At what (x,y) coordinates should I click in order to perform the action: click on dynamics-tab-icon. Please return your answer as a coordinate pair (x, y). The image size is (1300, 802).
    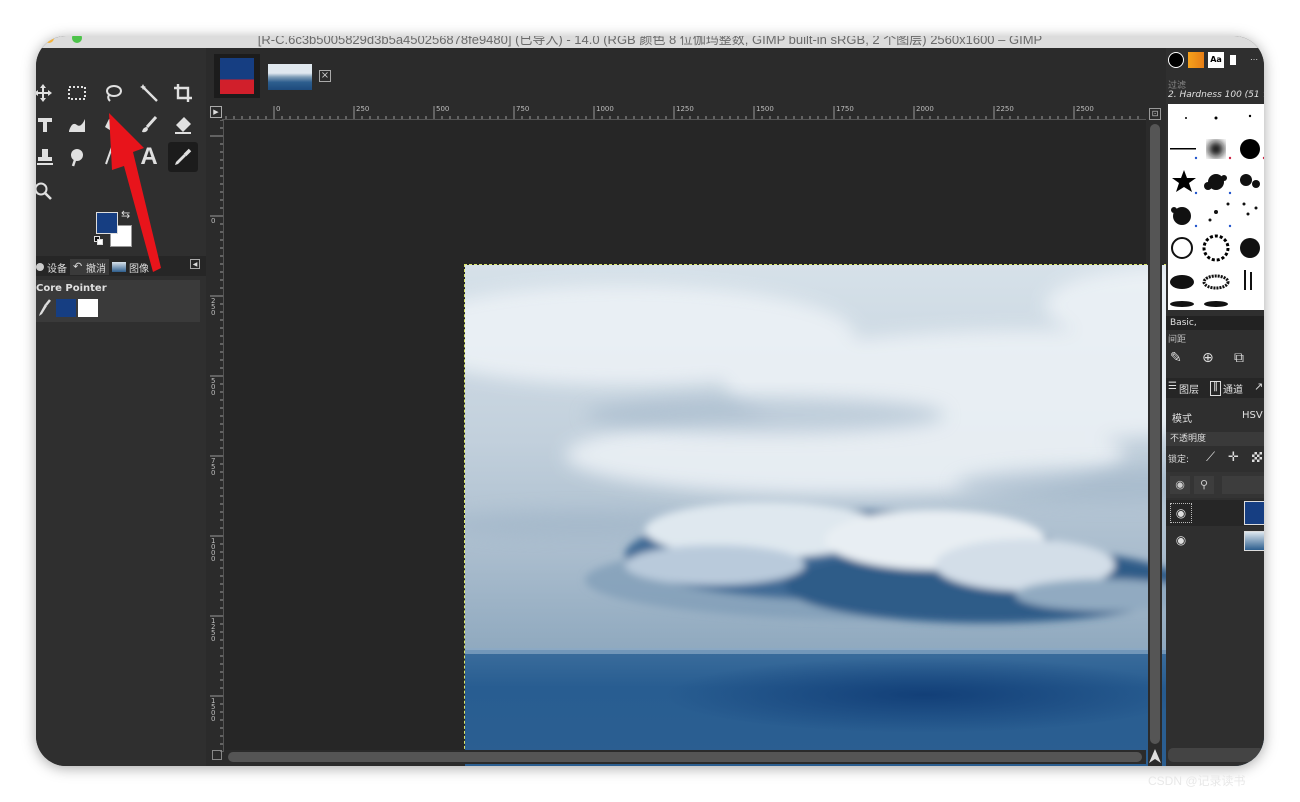
    Looking at the image, I should click on (1233, 60).